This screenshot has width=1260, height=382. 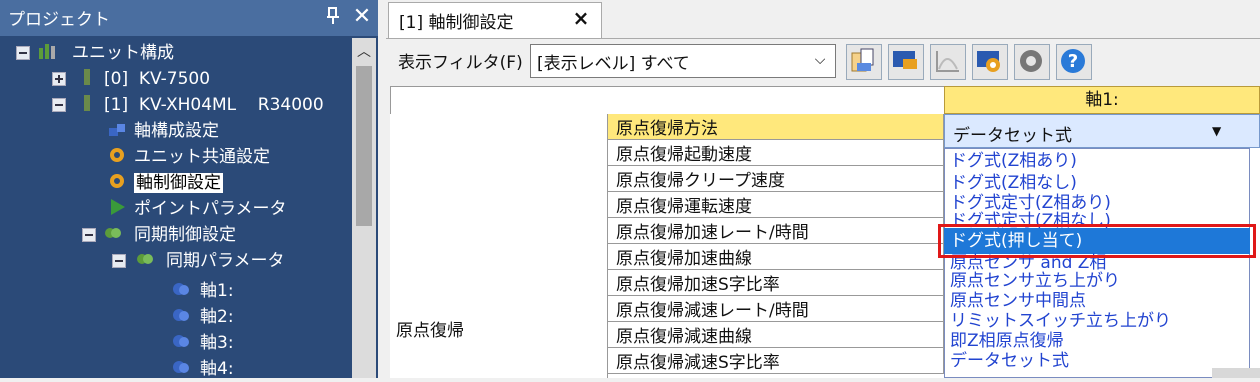 What do you see at coordinates (776, 205) in the screenshot?
I see `param-row: 原点復帰運転速度` at bounding box center [776, 205].